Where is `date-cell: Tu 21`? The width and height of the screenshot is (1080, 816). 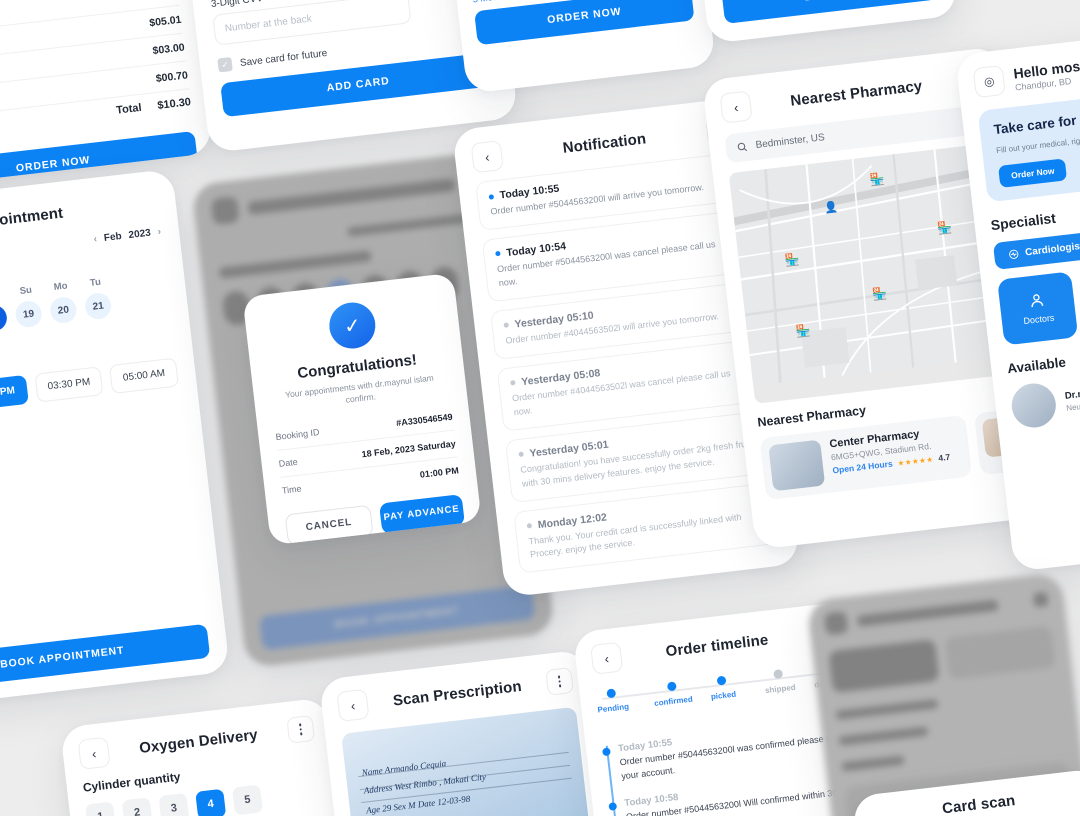
date-cell: Tu 21 is located at coordinates (97, 298).